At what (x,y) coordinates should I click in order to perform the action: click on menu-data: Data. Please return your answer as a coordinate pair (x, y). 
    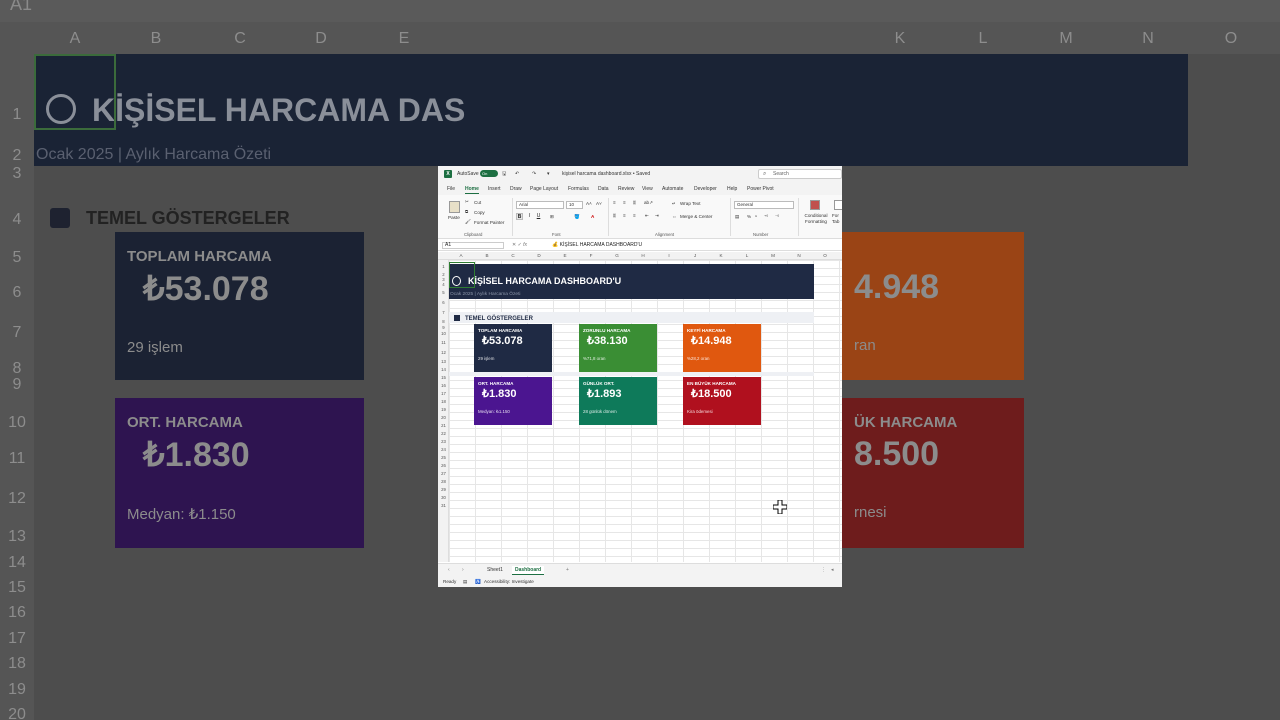
    Looking at the image, I should click on (603, 189).